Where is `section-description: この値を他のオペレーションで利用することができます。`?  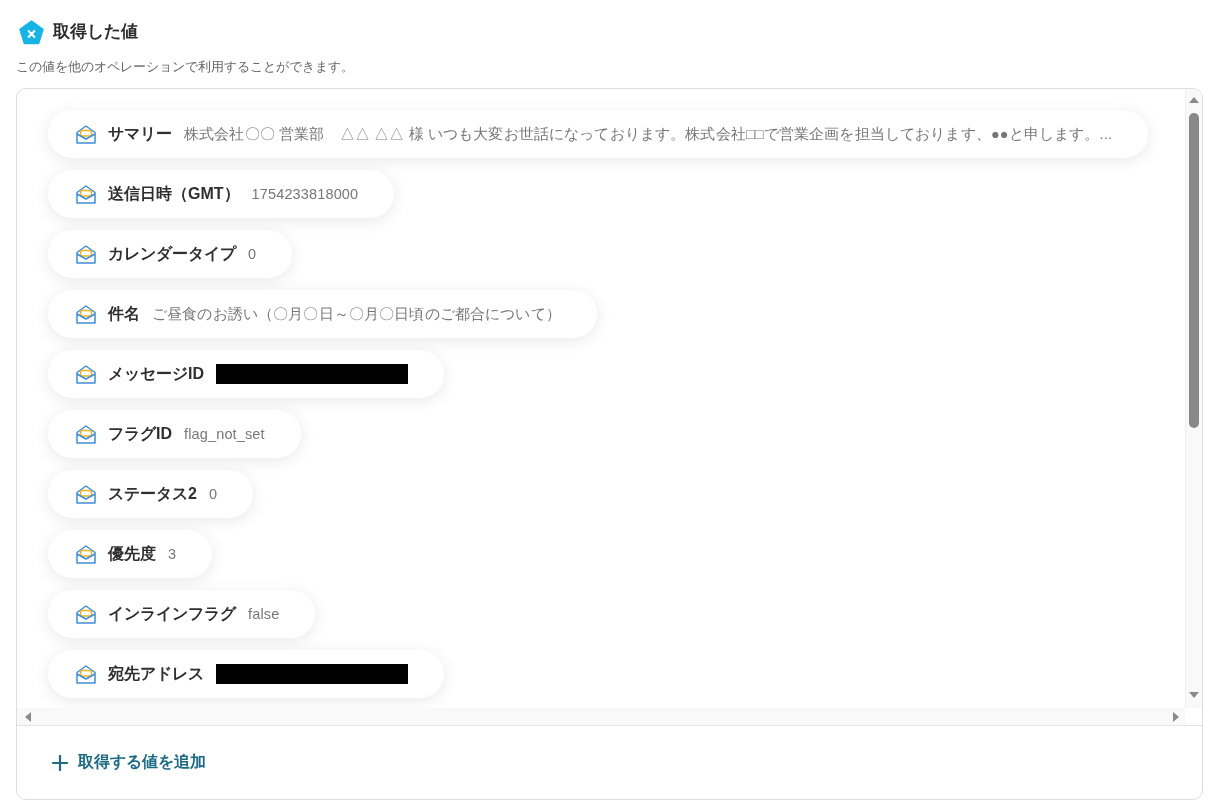 section-description: この値を他のオペレーションで利用することができます。 is located at coordinates (185, 67).